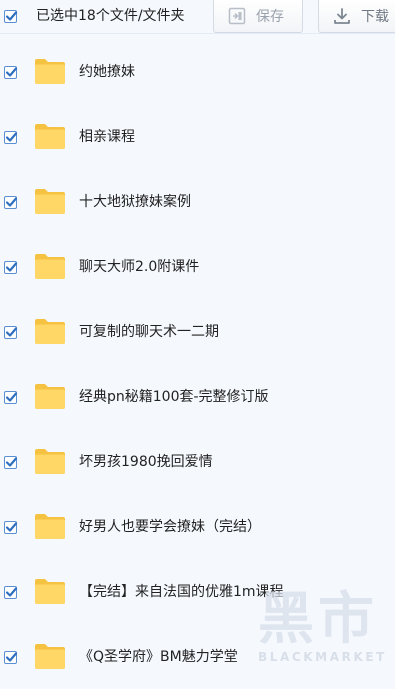  I want to click on file-row: 坏男孩1980挽回爱情, so click(197, 461).